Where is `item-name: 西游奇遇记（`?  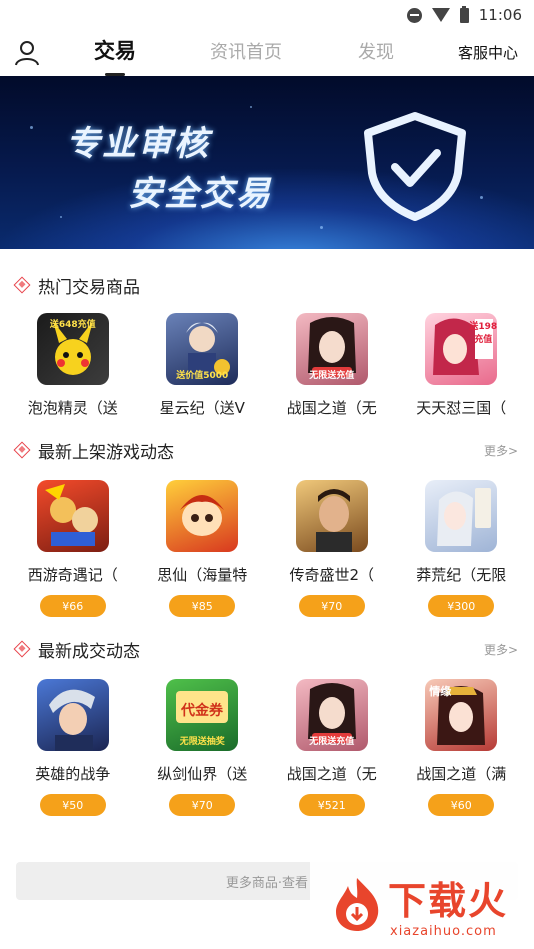
item-name: 西游奇遇记（ is located at coordinates (72, 575).